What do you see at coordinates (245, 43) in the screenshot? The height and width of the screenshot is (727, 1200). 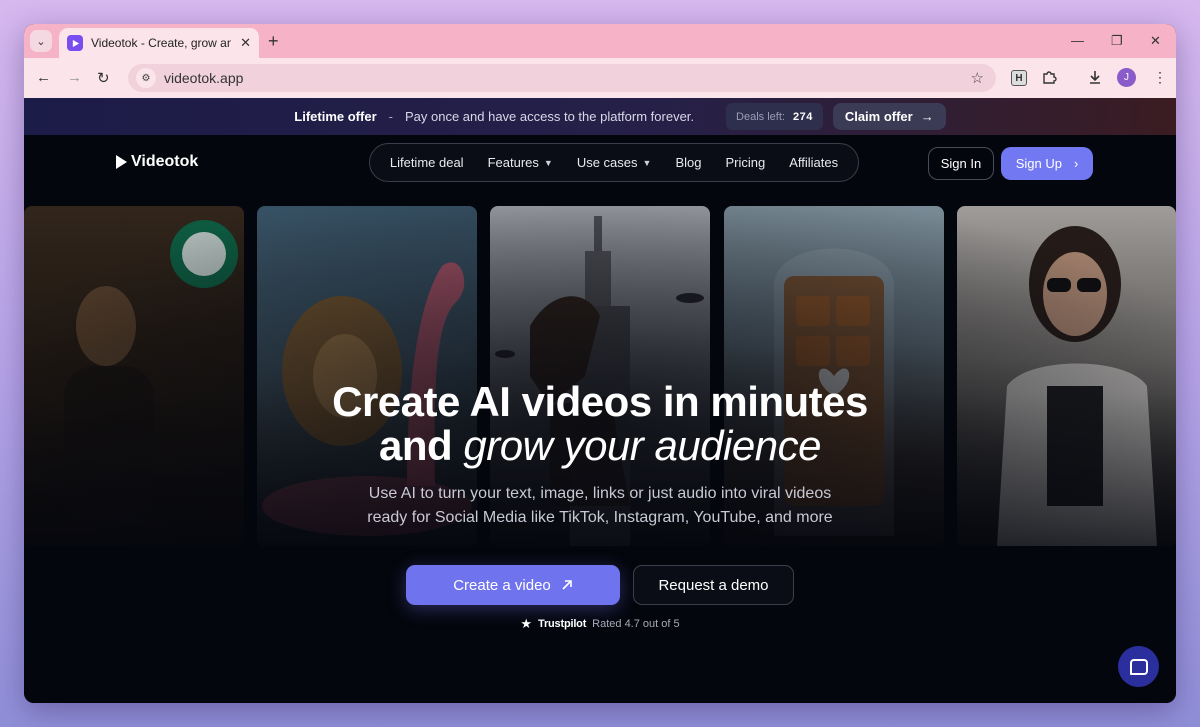 I see `tab-close-icon: ✕` at bounding box center [245, 43].